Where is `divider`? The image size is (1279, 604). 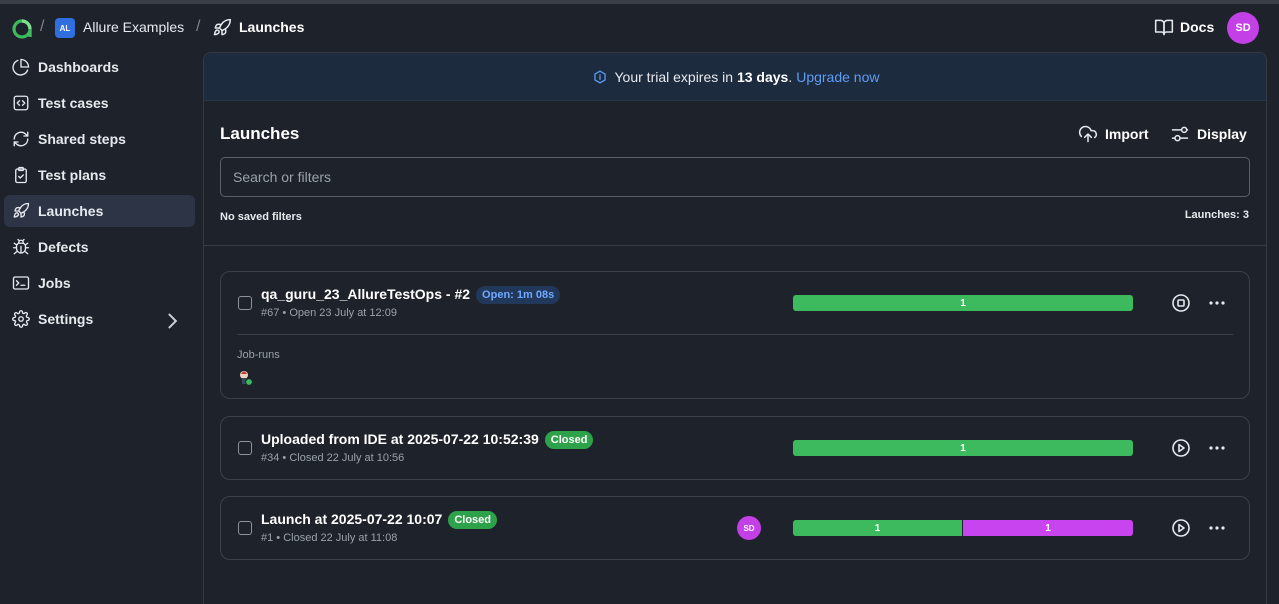
divider is located at coordinates (735, 245).